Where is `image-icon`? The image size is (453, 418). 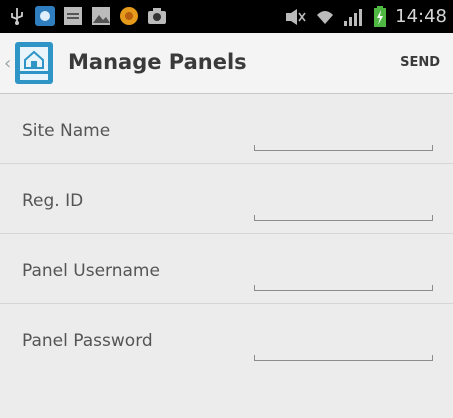 image-icon is located at coordinates (101, 16).